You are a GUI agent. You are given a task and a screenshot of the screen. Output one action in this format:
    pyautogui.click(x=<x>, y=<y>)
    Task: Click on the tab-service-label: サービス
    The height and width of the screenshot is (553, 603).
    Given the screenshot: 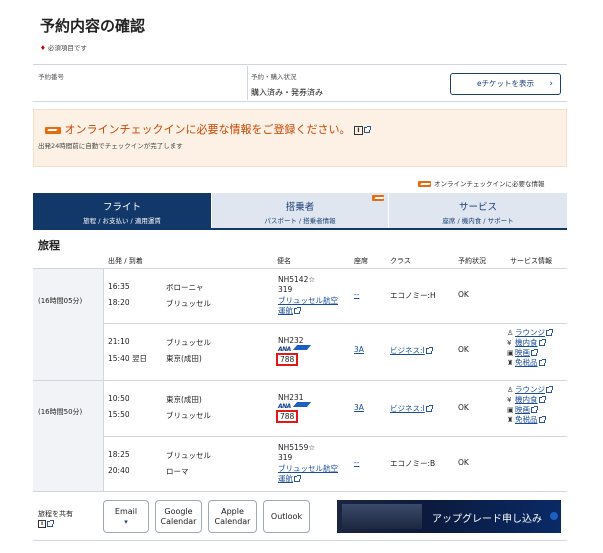 What is the action you would take?
    pyautogui.click(x=477, y=207)
    